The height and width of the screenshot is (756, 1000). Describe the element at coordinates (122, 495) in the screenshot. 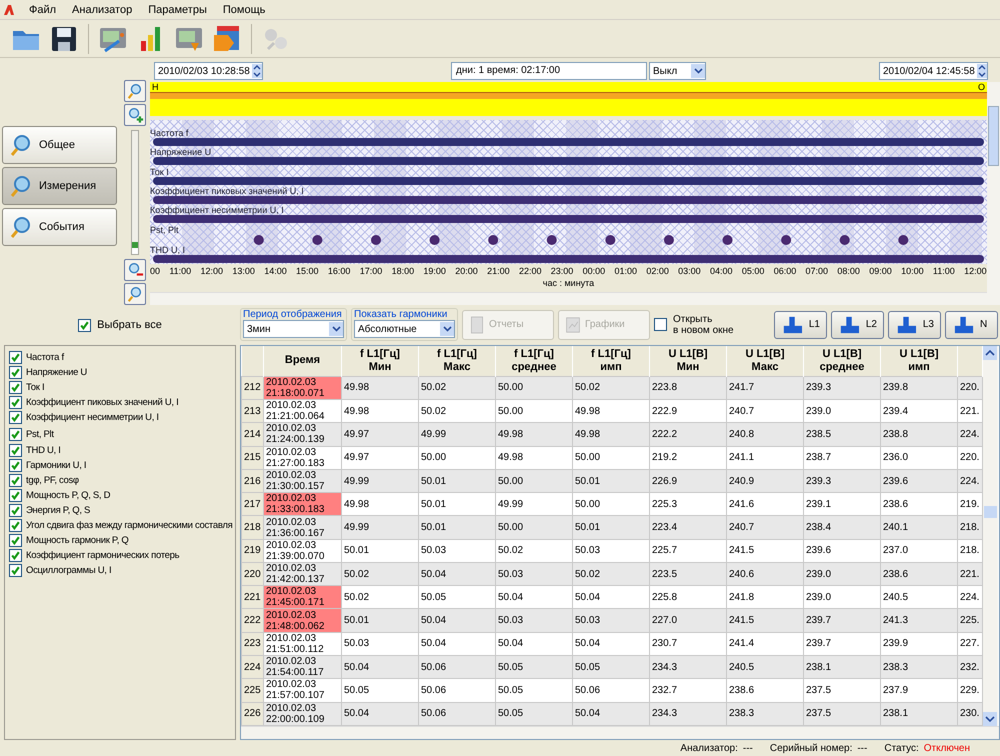

I see `parameter-checkbox: Мощность P, Q, S, D` at that location.